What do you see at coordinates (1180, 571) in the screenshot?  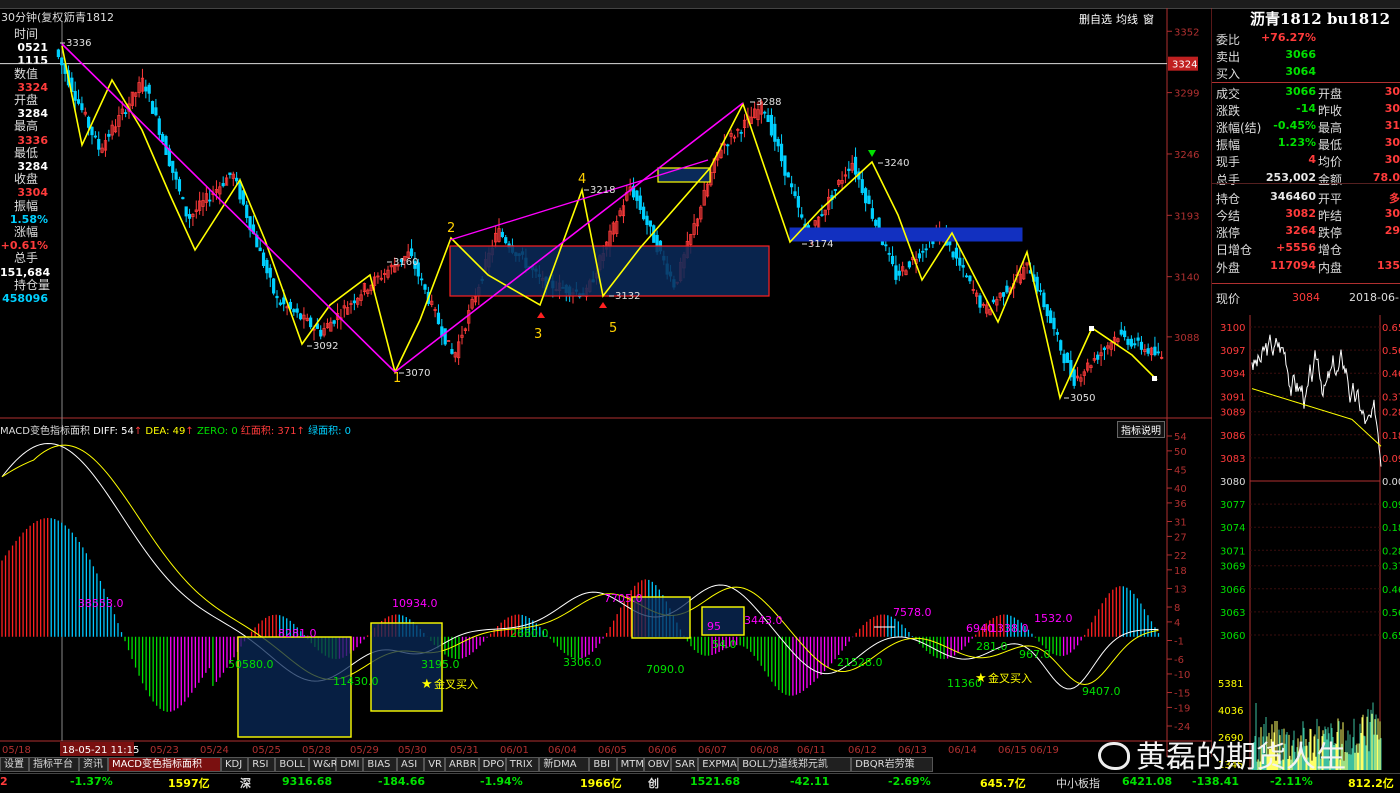 I see `macd-tick-label: 18` at bounding box center [1180, 571].